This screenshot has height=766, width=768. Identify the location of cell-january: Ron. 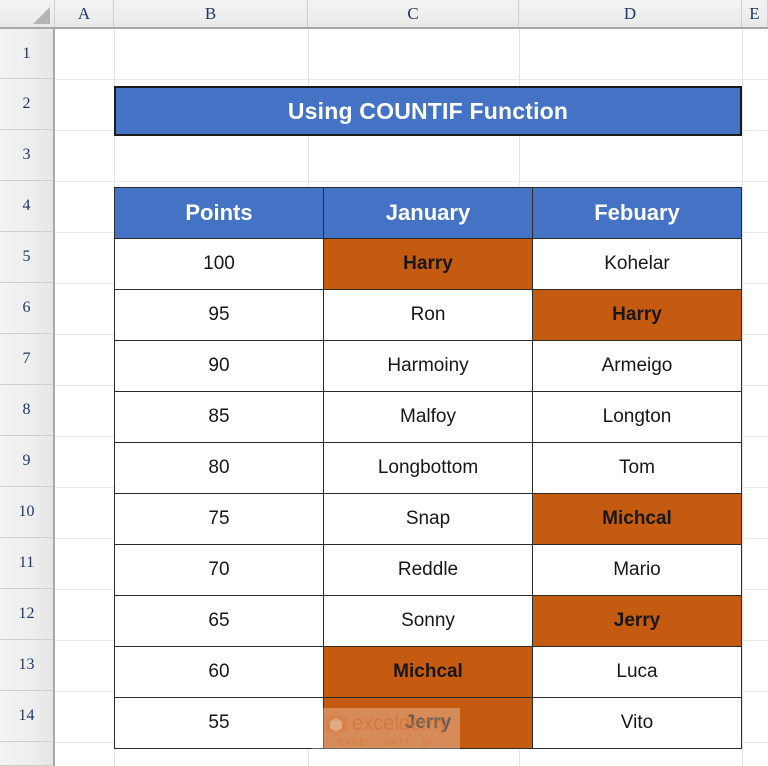
(428, 315).